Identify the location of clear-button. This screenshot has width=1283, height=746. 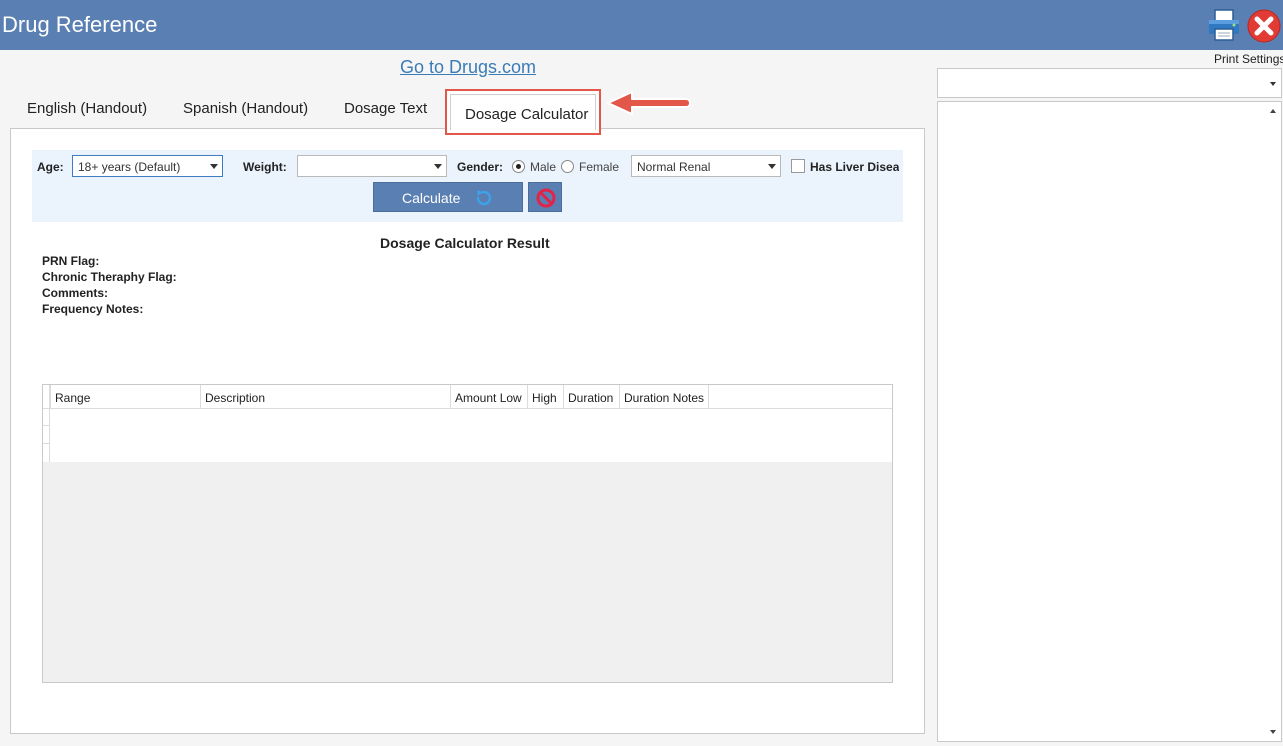
(545, 197).